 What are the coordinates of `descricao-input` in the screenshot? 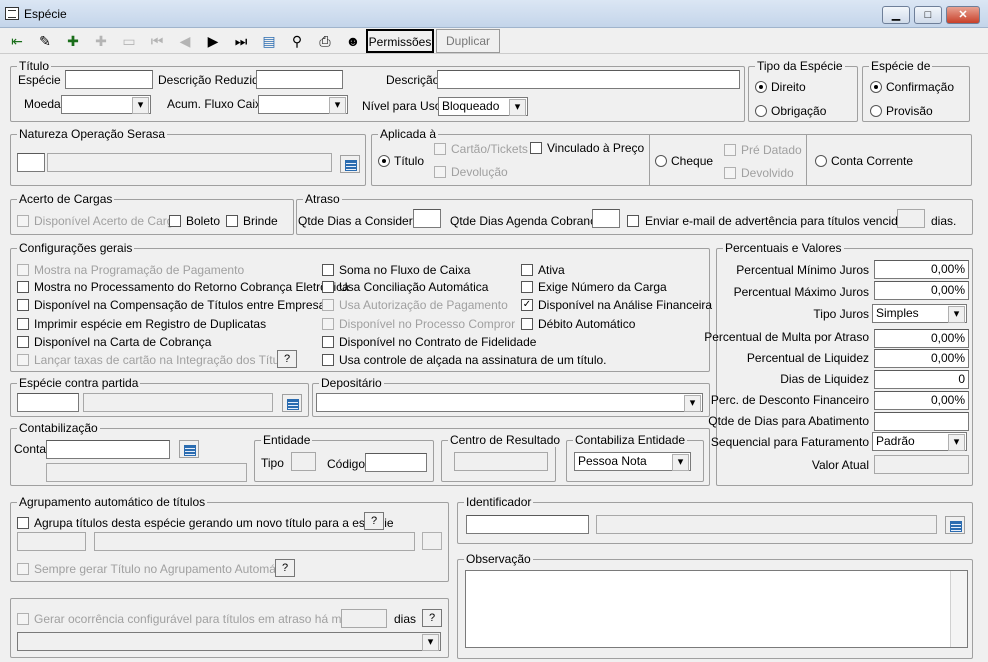 It's located at (588, 79).